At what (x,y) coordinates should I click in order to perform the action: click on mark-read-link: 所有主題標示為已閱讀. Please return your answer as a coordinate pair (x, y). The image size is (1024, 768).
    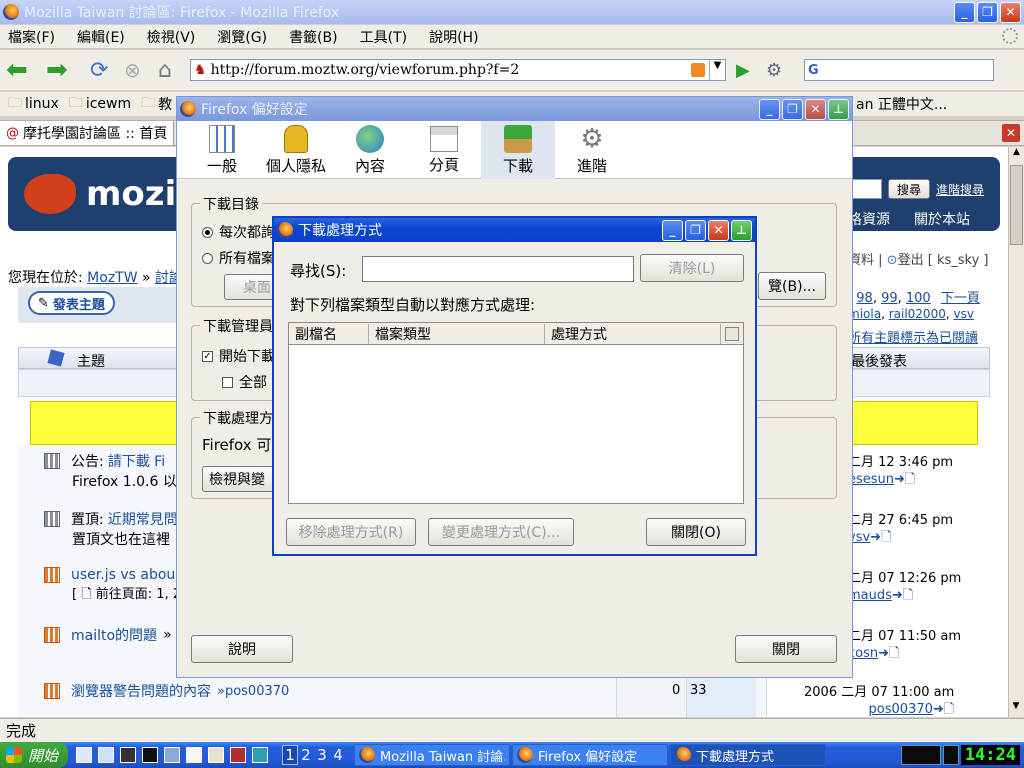
    Looking at the image, I should click on (913, 336).